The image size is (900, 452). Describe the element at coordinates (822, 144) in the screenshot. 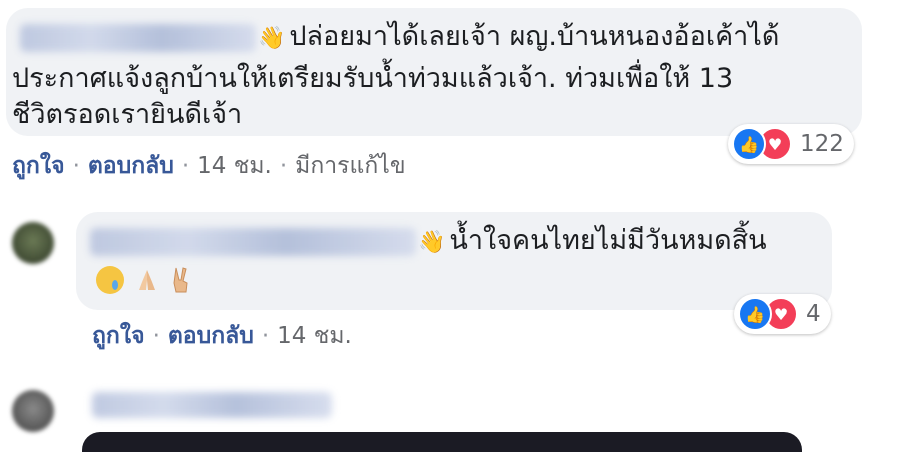

I see `reaction-count: 122` at that location.